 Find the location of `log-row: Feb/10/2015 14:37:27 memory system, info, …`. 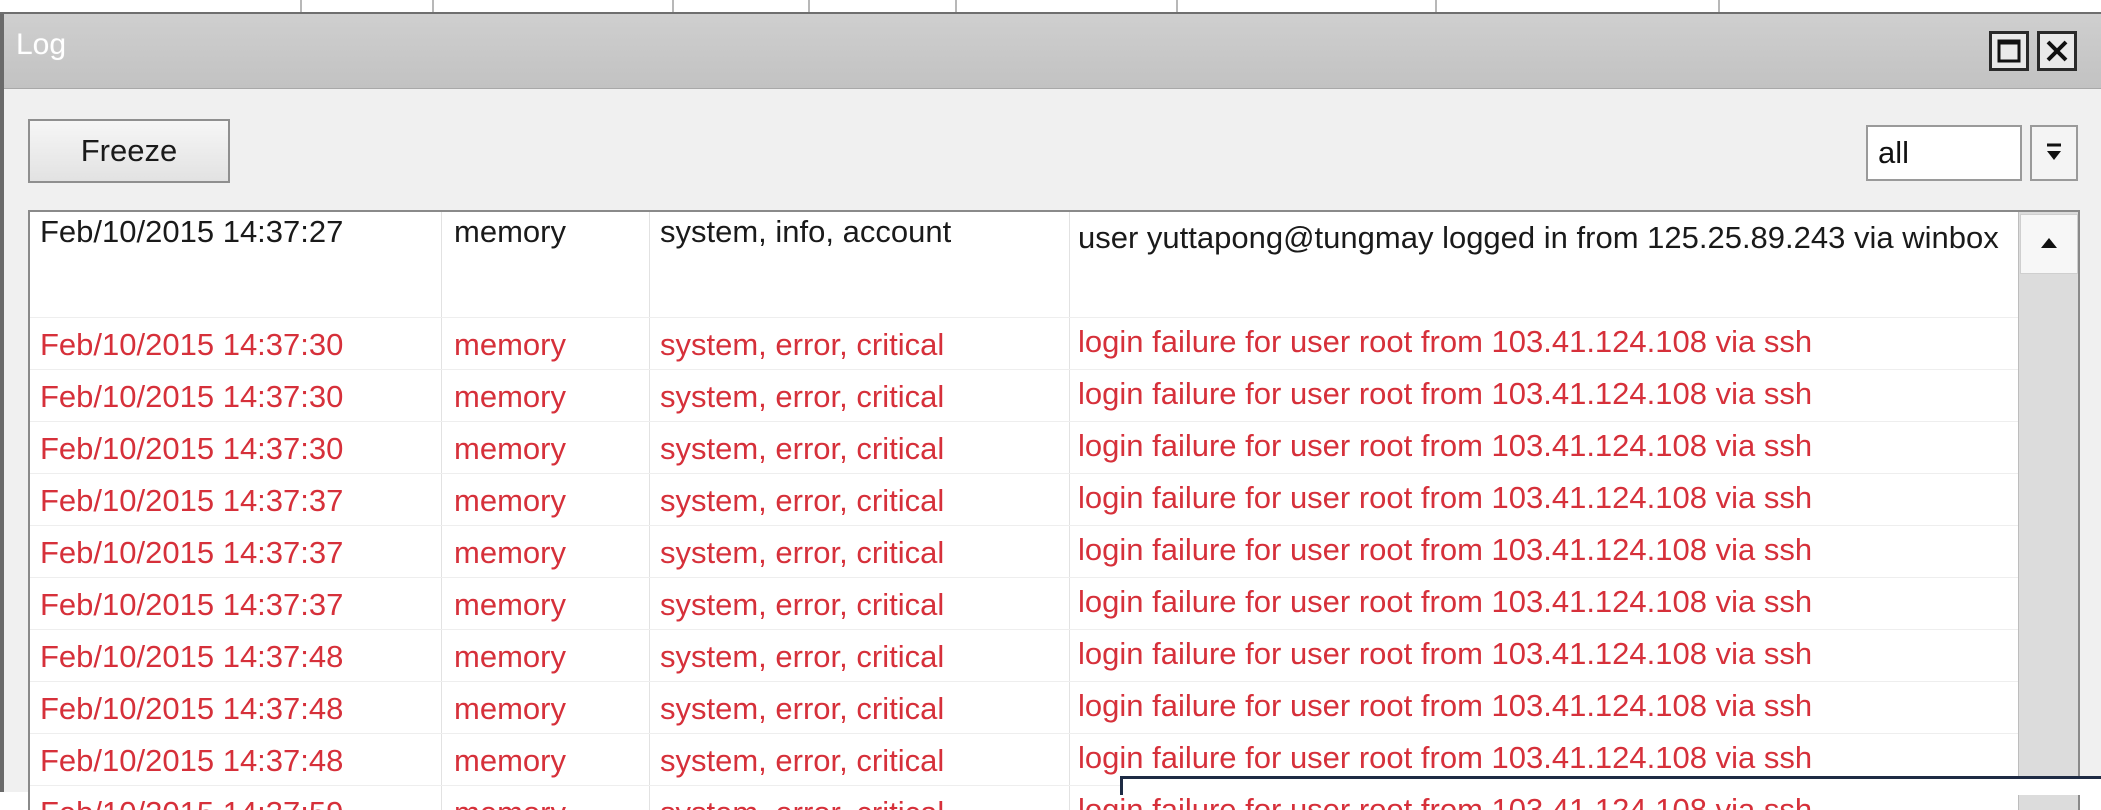

log-row: Feb/10/2015 14:37:27 memory system, info, … is located at coordinates (1024, 265).